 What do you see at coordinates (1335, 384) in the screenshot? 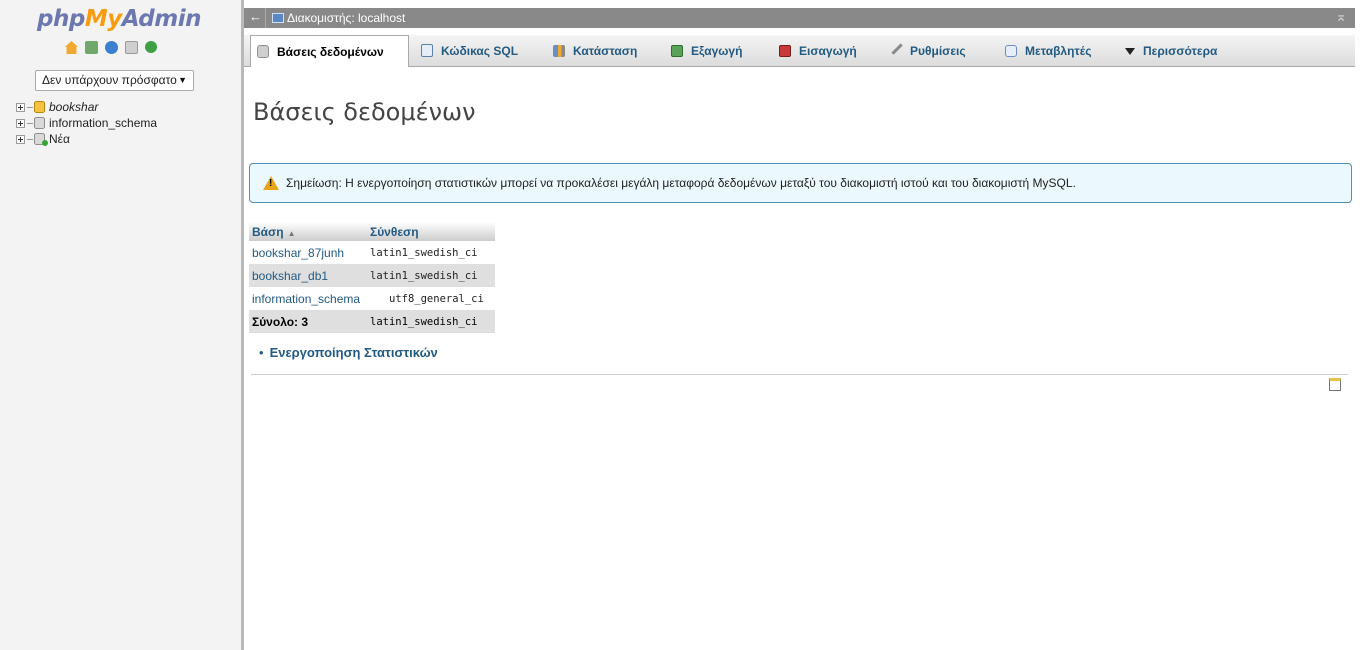
I see `console-icon` at bounding box center [1335, 384].